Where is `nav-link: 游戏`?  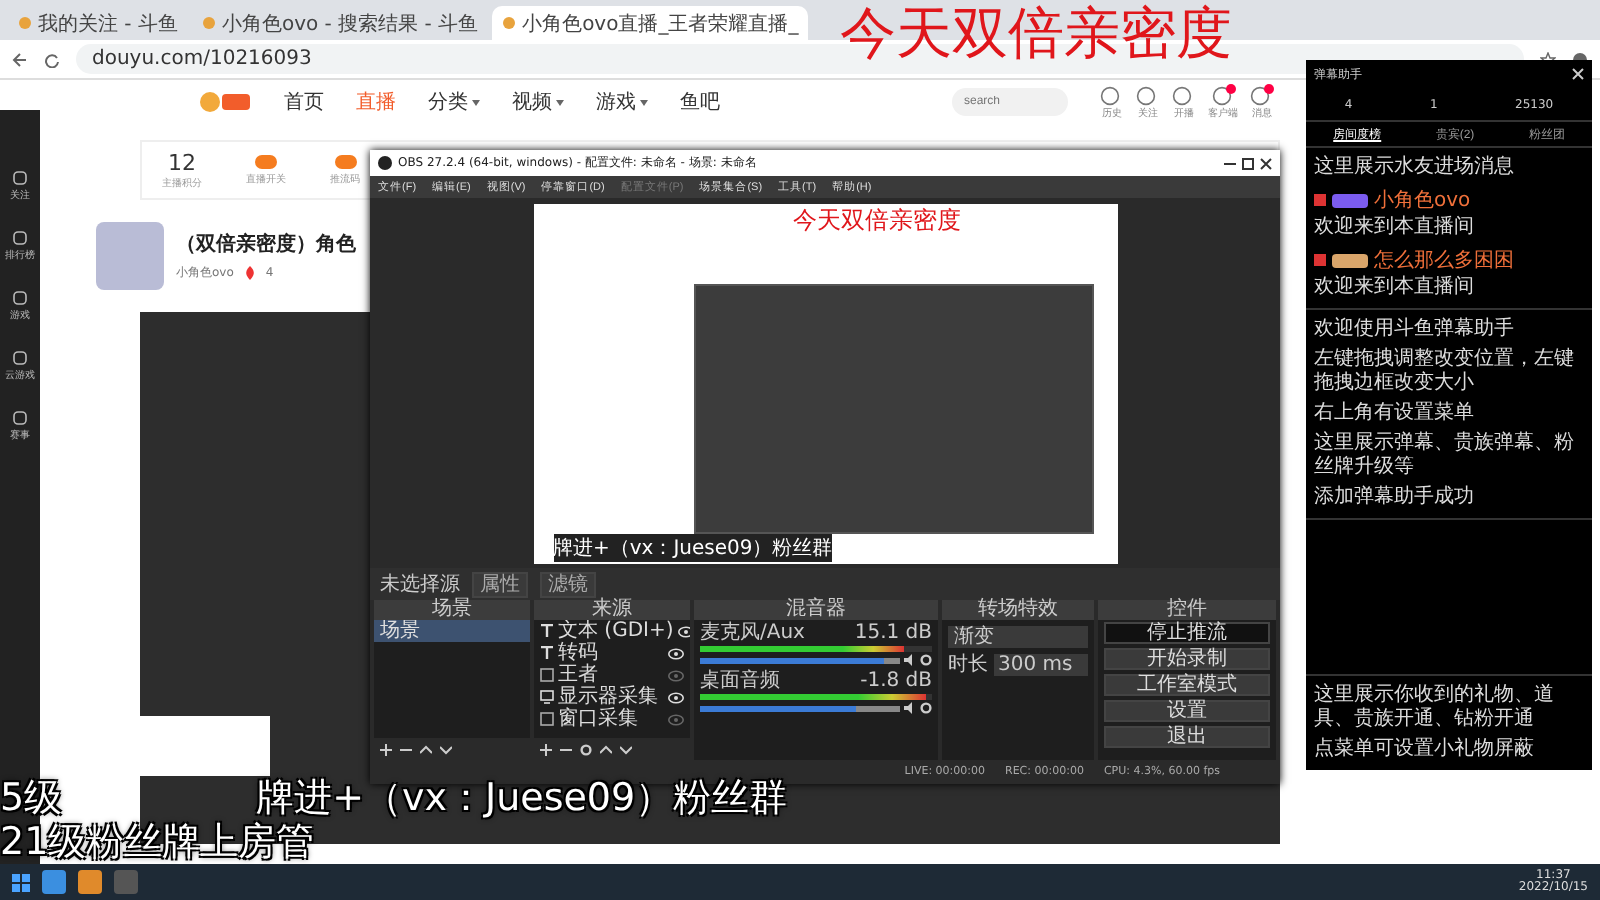 nav-link: 游戏 is located at coordinates (622, 102).